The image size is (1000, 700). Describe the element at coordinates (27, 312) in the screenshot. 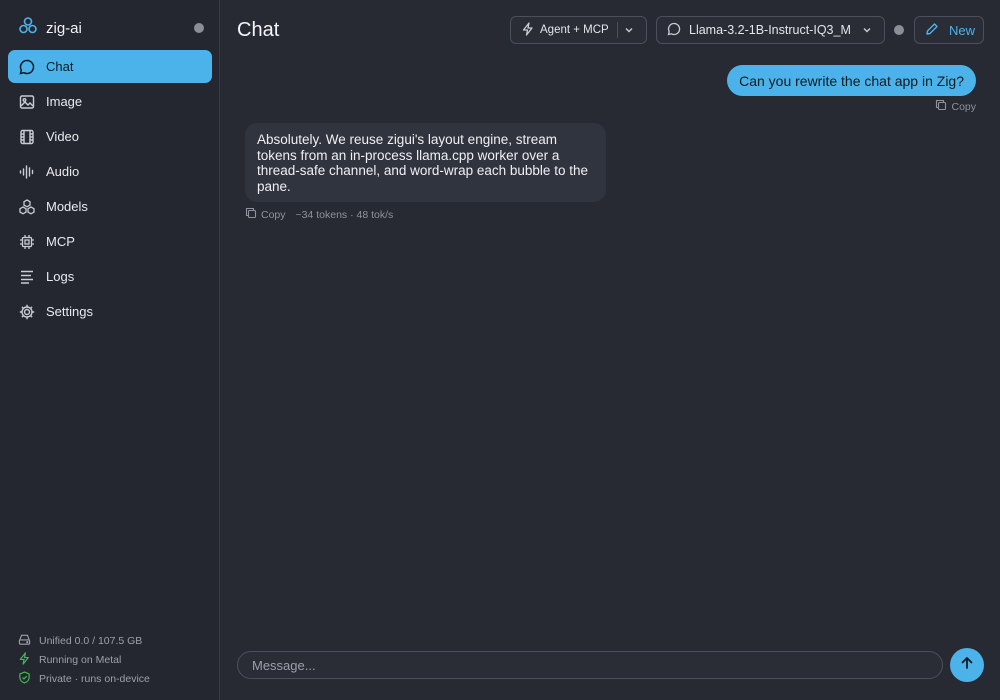

I see `gear-icon` at that location.